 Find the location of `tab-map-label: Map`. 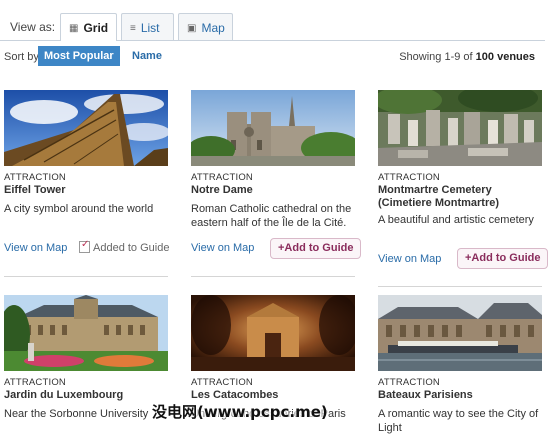

tab-map-label: Map is located at coordinates (213, 28).